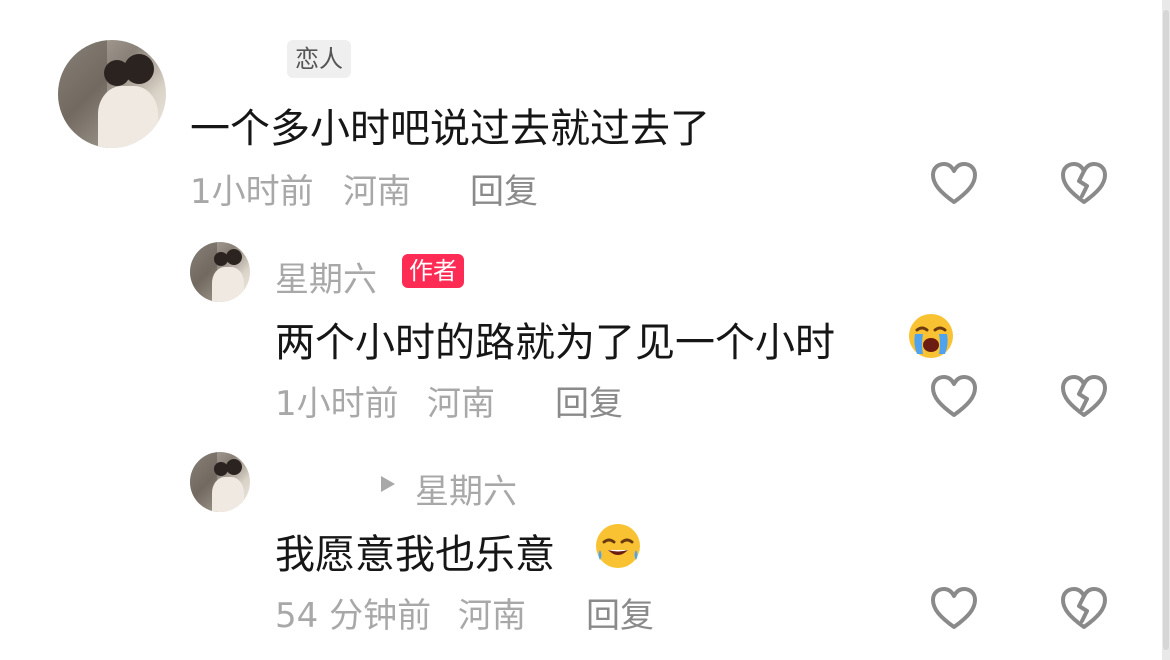 Image resolution: width=1170 pixels, height=660 pixels. What do you see at coordinates (466, 488) in the screenshot?
I see `reply-to-name: 星期六` at bounding box center [466, 488].